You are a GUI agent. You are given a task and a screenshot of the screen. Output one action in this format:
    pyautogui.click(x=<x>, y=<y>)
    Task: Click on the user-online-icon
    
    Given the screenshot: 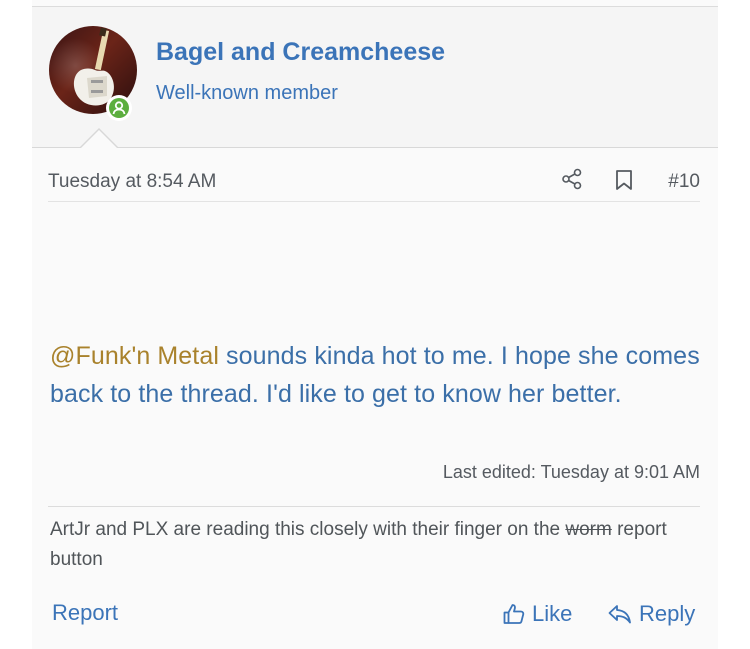 What is the action you would take?
    pyautogui.click(x=119, y=108)
    